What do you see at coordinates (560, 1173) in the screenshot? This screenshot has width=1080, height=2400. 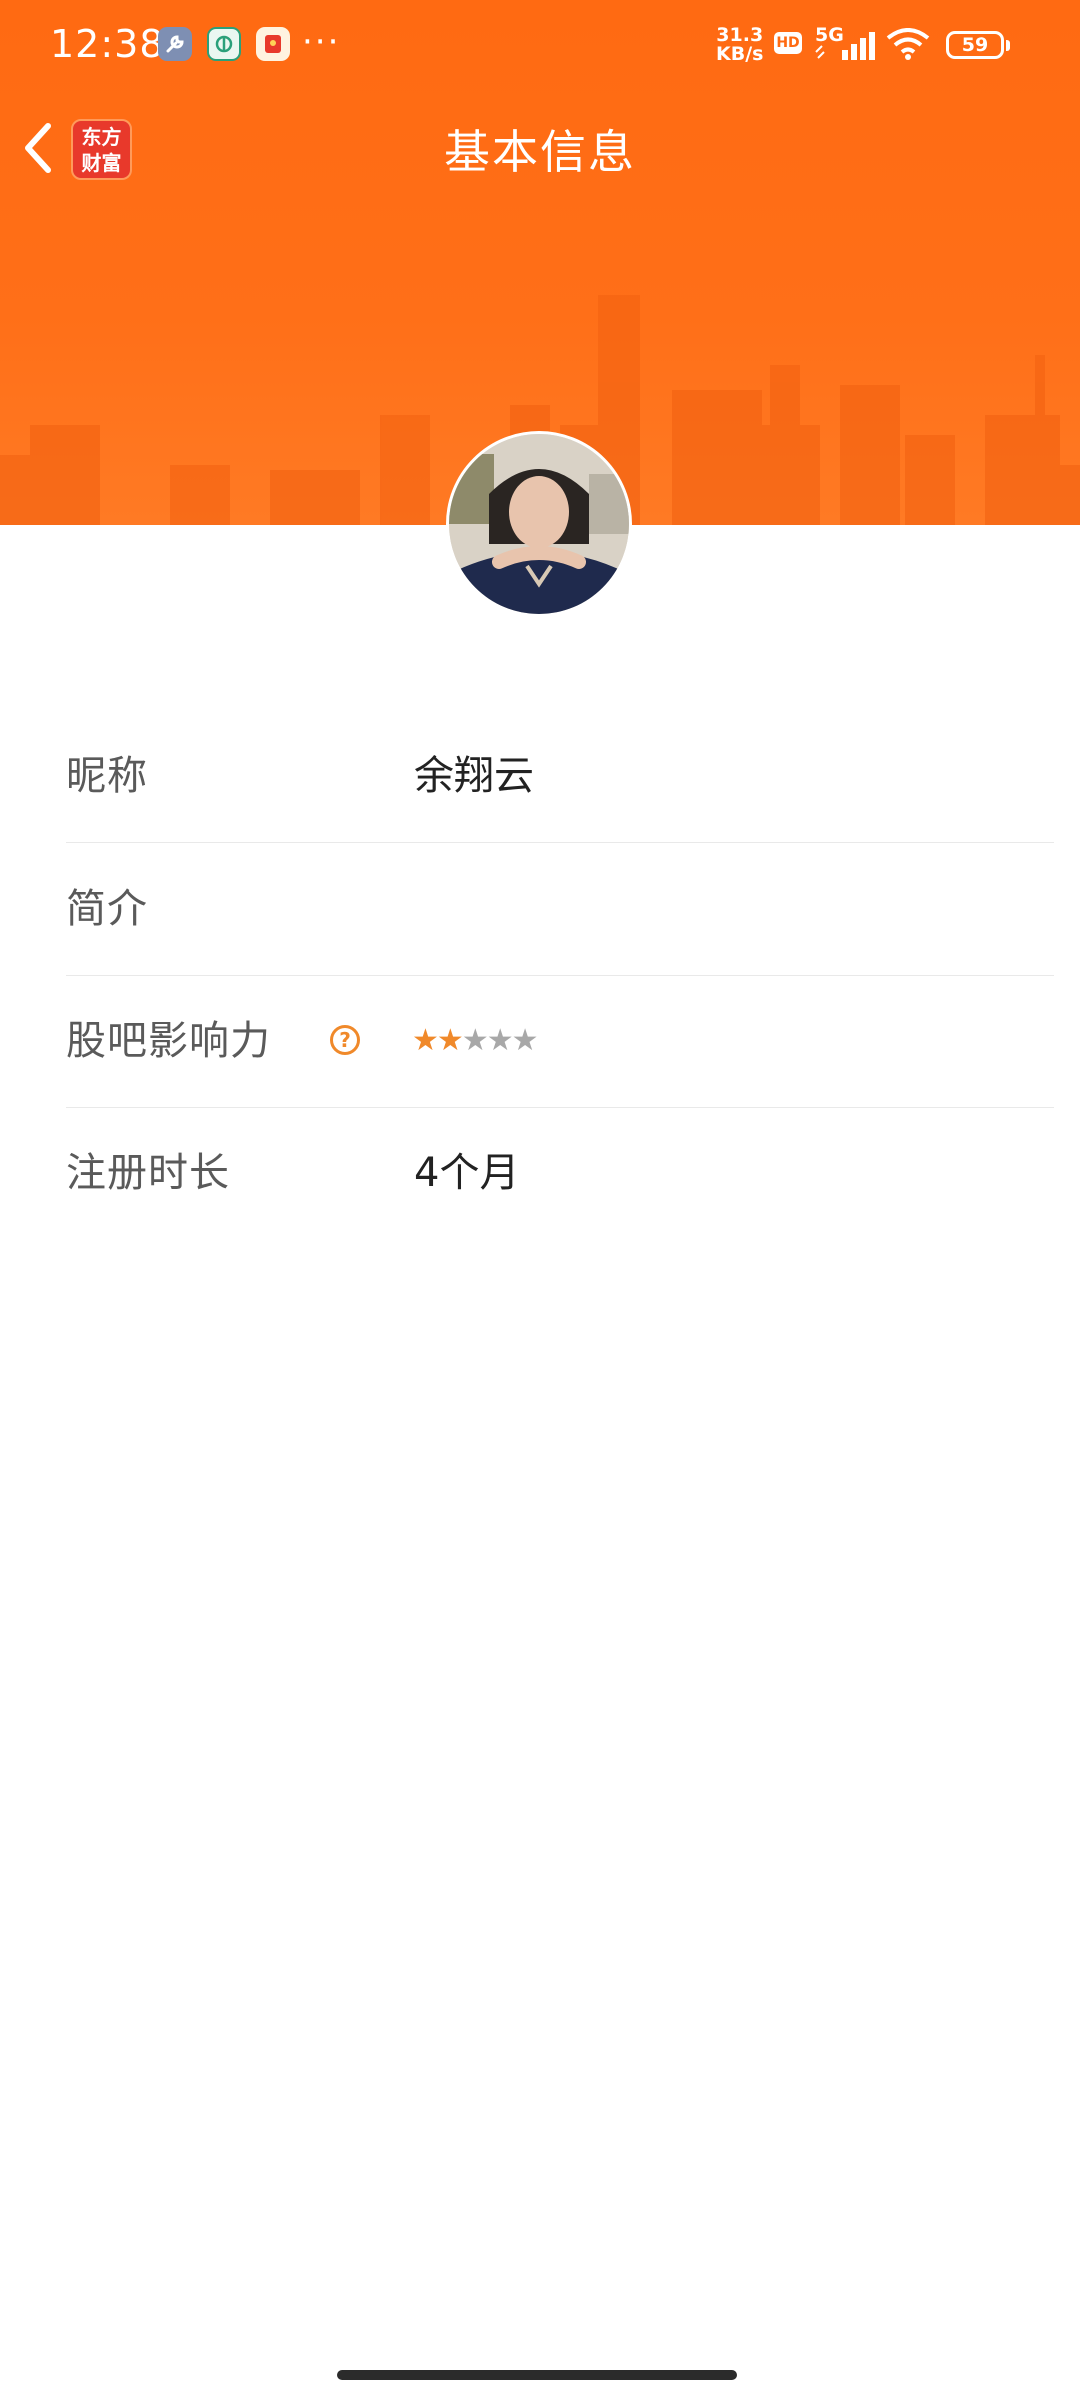 I see `registration-duration-row: 注册时长 4个月` at bounding box center [560, 1173].